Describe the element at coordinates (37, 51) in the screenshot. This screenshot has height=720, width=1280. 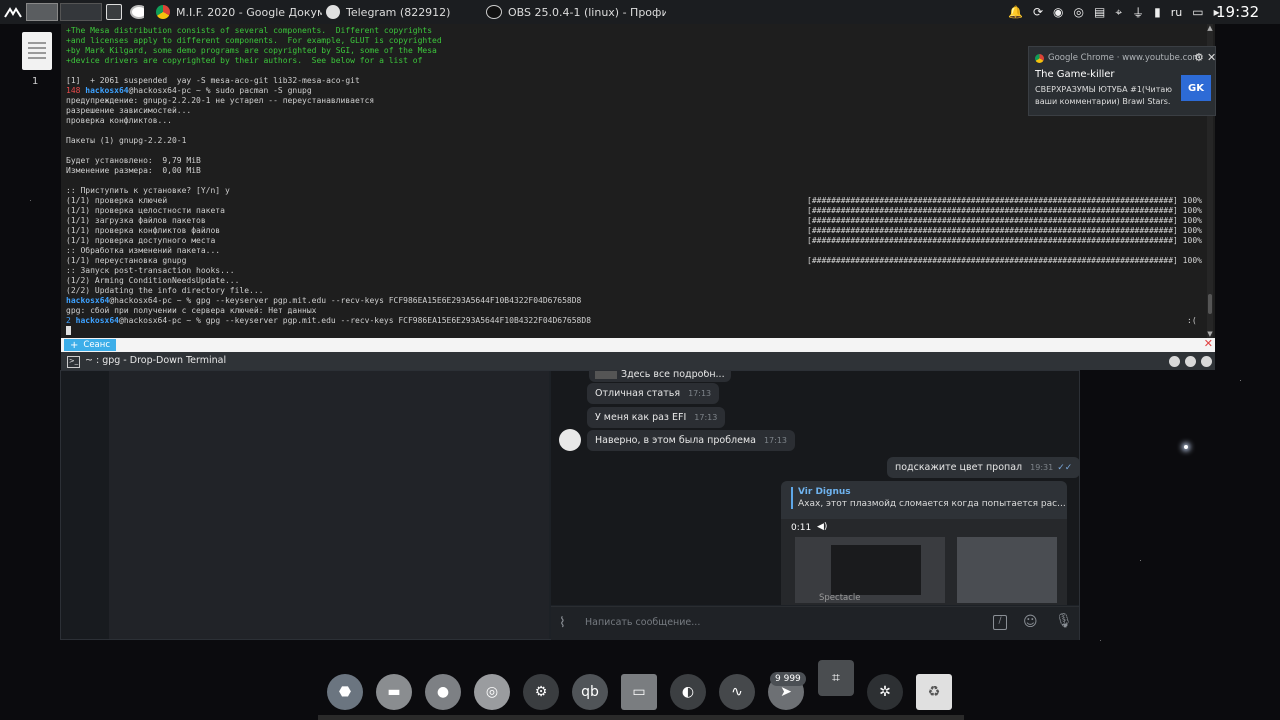
I see `desktop-file-icon` at that location.